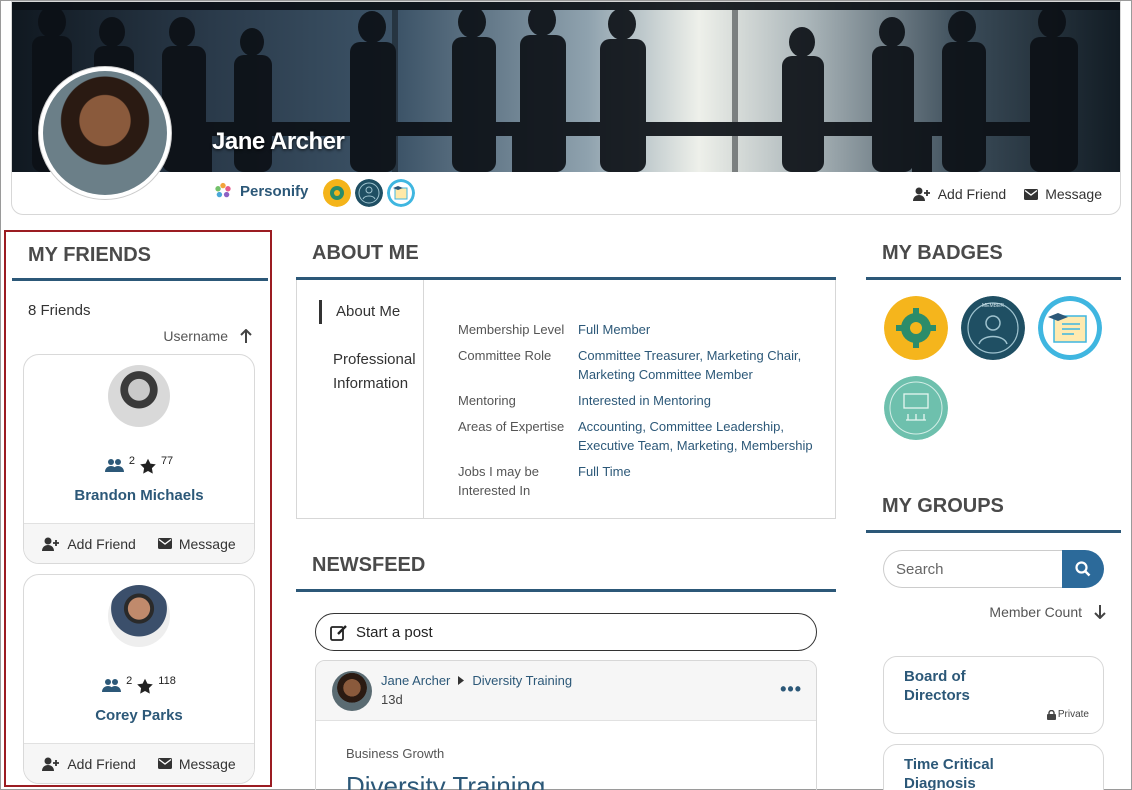  I want to click on points-count: 118, so click(167, 681).